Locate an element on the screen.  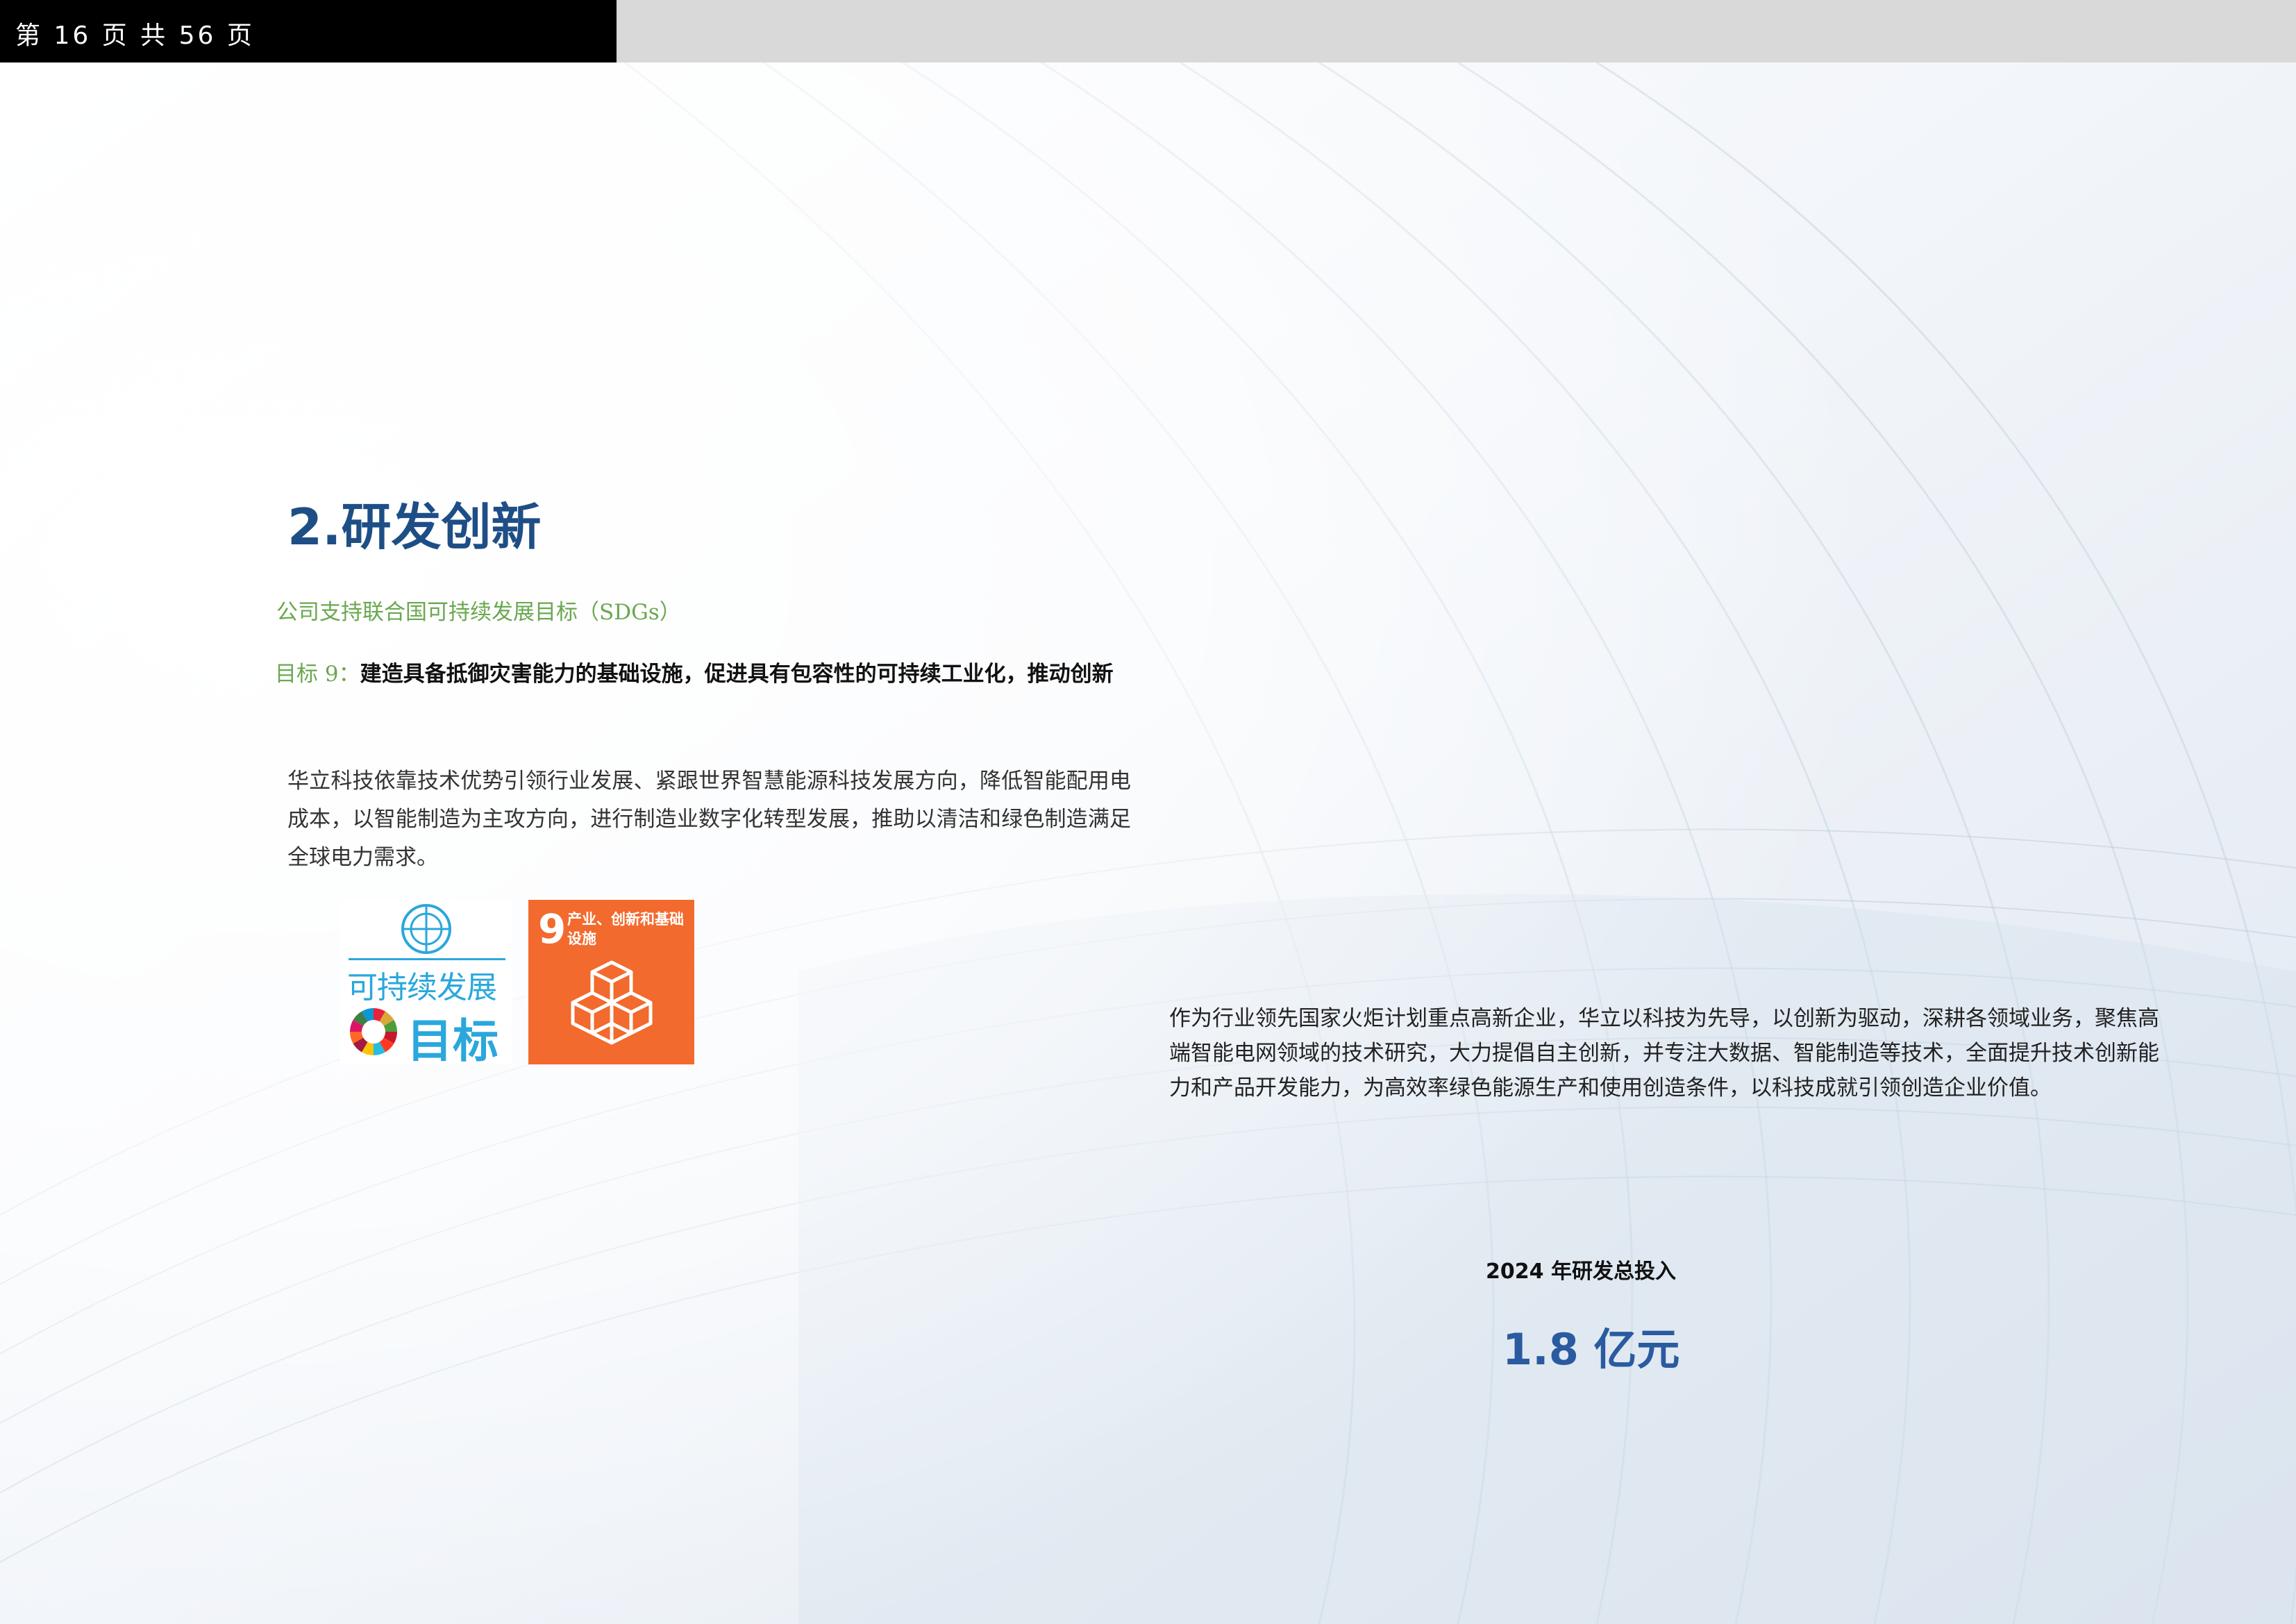
goal-statement: 目标 9：建造具备抵御灾害能力的基础设施，促进具有包容性的可持续工业化，推动创新 is located at coordinates (705, 674).